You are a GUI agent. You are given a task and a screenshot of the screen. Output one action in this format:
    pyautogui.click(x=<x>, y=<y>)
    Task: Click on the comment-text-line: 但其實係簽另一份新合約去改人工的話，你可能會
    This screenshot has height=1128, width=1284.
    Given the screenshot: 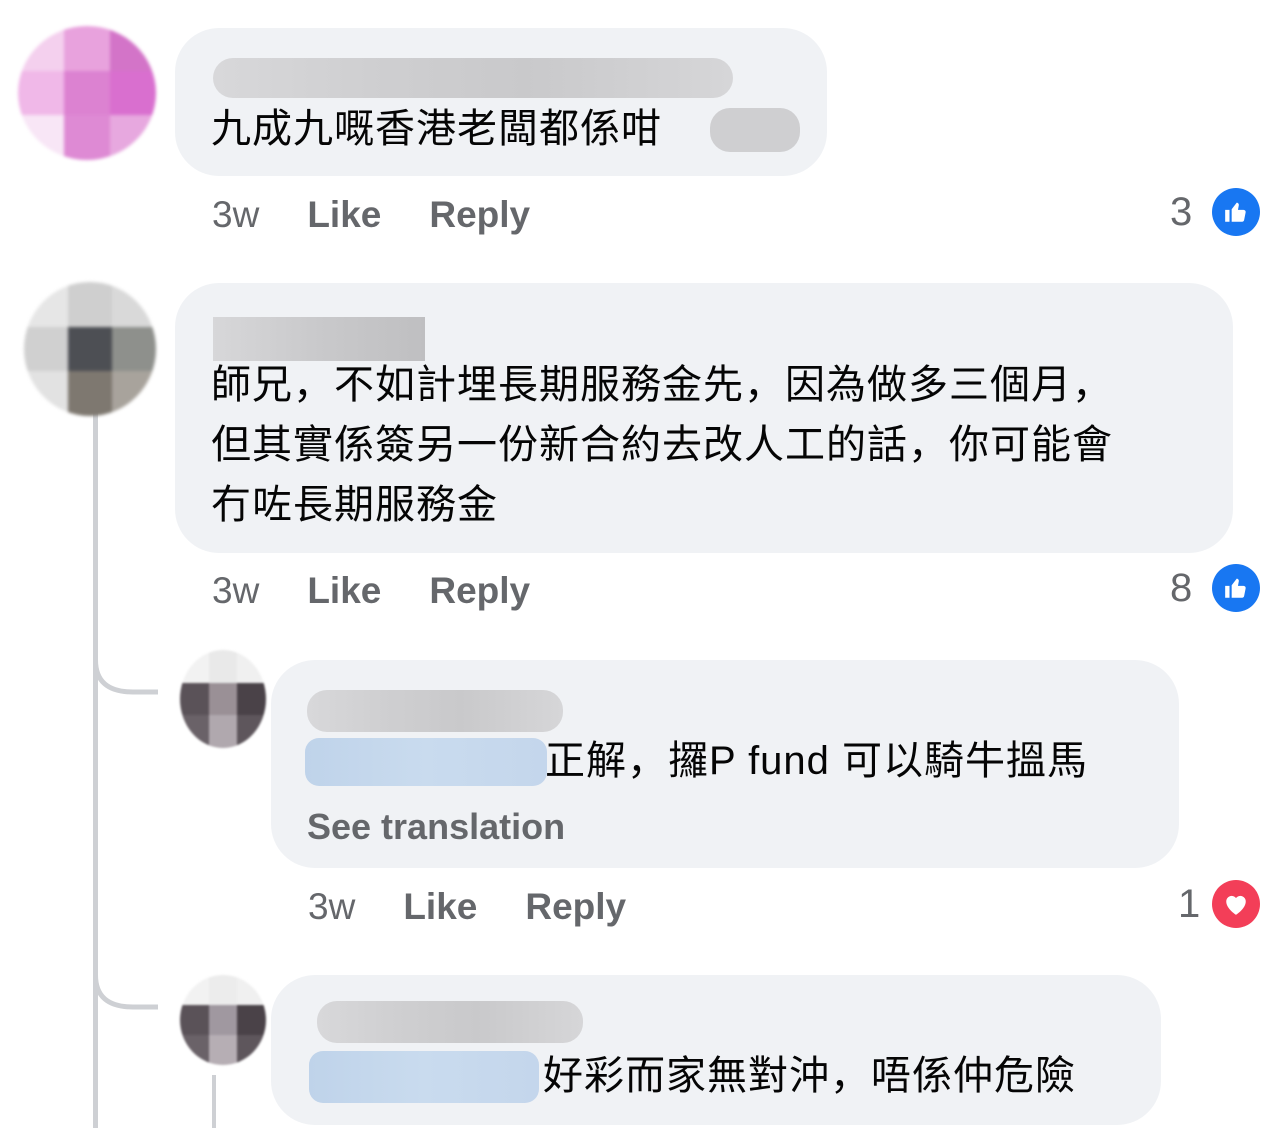 What is the action you would take?
    pyautogui.click(x=662, y=445)
    